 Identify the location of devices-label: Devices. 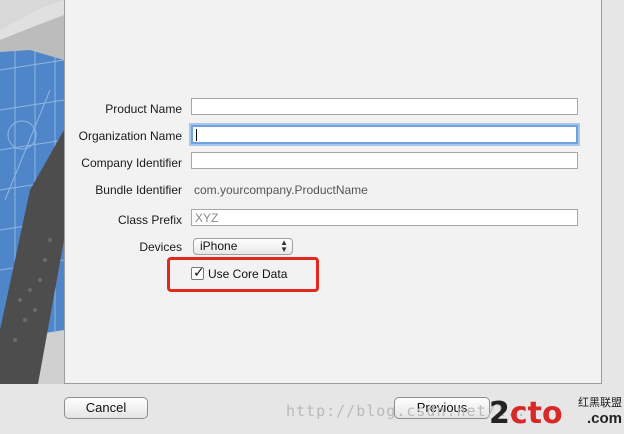
(160, 247).